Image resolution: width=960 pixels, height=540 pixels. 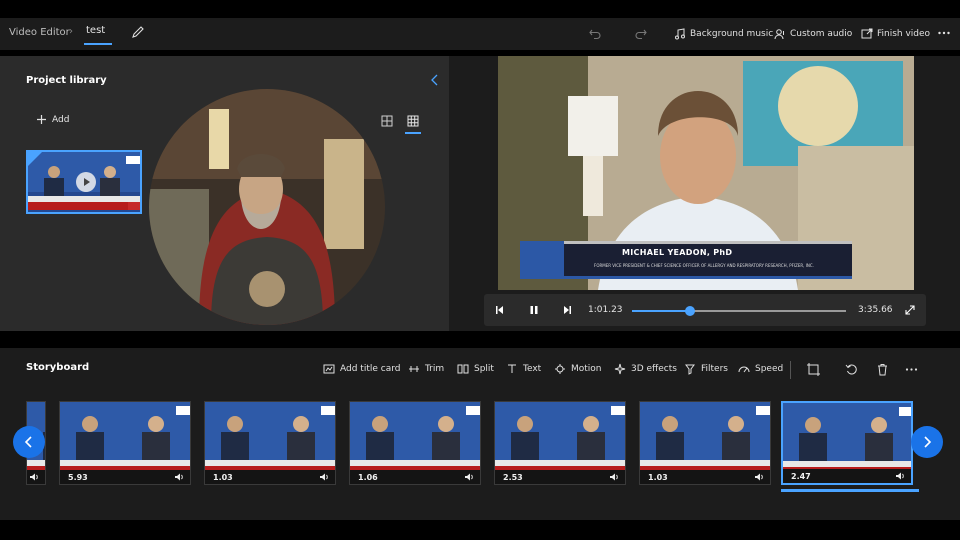 What do you see at coordinates (944, 33) in the screenshot?
I see `more-options-icon` at bounding box center [944, 33].